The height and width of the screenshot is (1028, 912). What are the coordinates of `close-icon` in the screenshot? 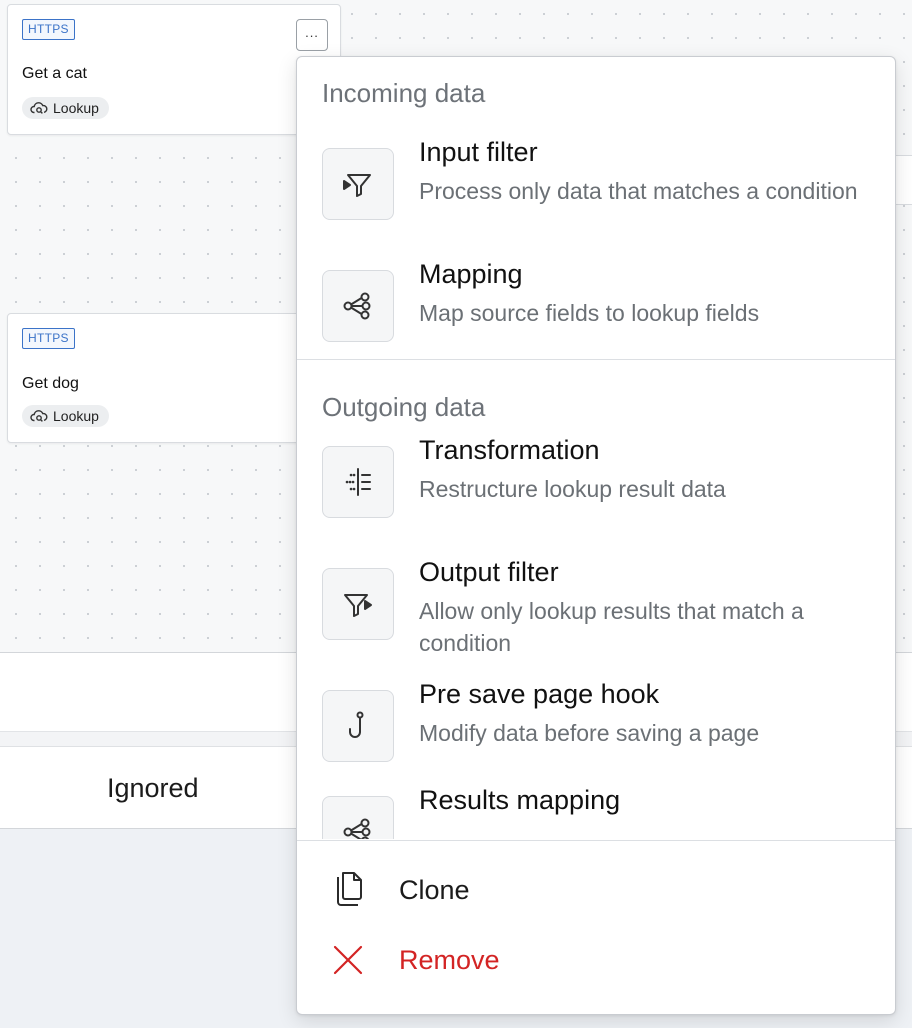 It's located at (348, 960).